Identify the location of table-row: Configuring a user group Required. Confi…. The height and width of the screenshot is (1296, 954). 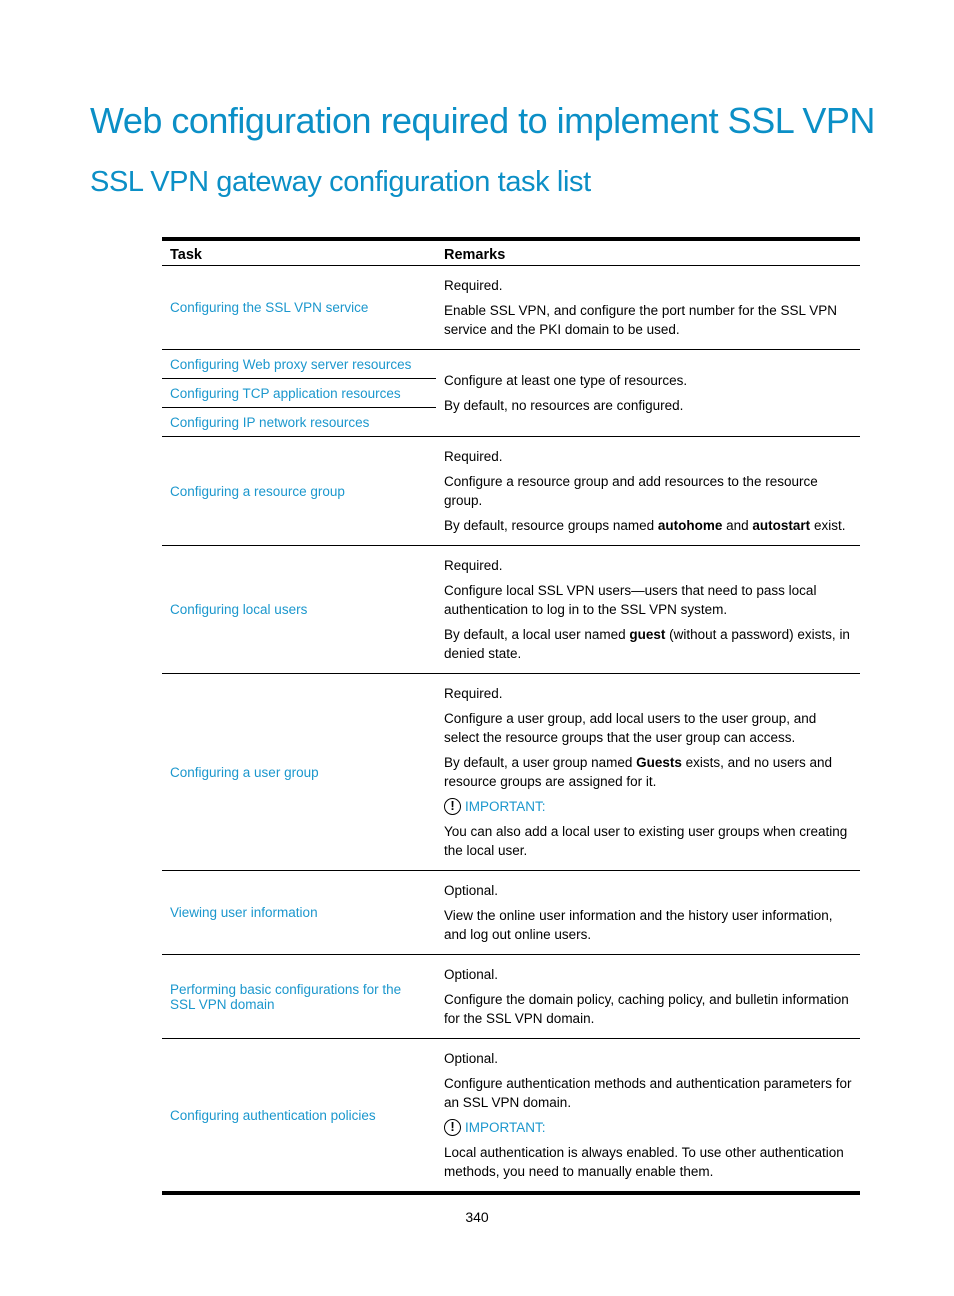
(511, 772).